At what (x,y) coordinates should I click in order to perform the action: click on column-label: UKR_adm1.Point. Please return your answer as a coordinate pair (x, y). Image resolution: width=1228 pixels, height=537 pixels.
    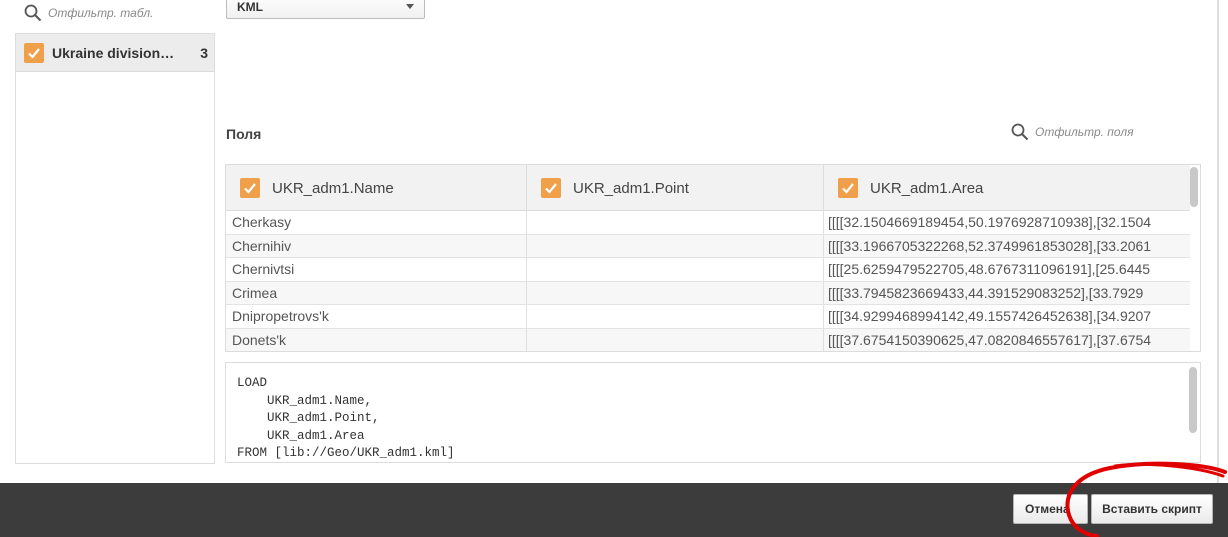
    Looking at the image, I should click on (631, 188).